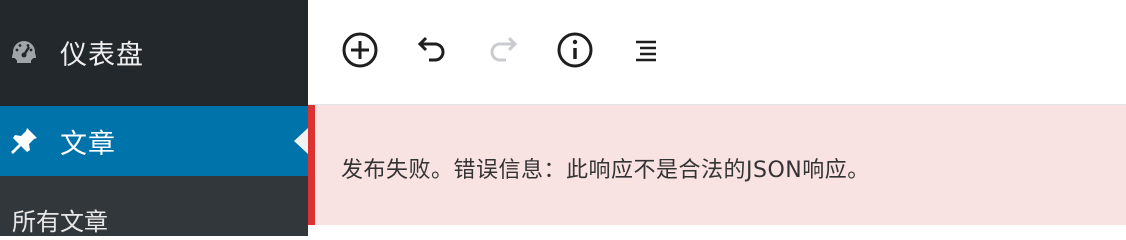 The height and width of the screenshot is (240, 1126). I want to click on redo-icon, so click(504, 50).